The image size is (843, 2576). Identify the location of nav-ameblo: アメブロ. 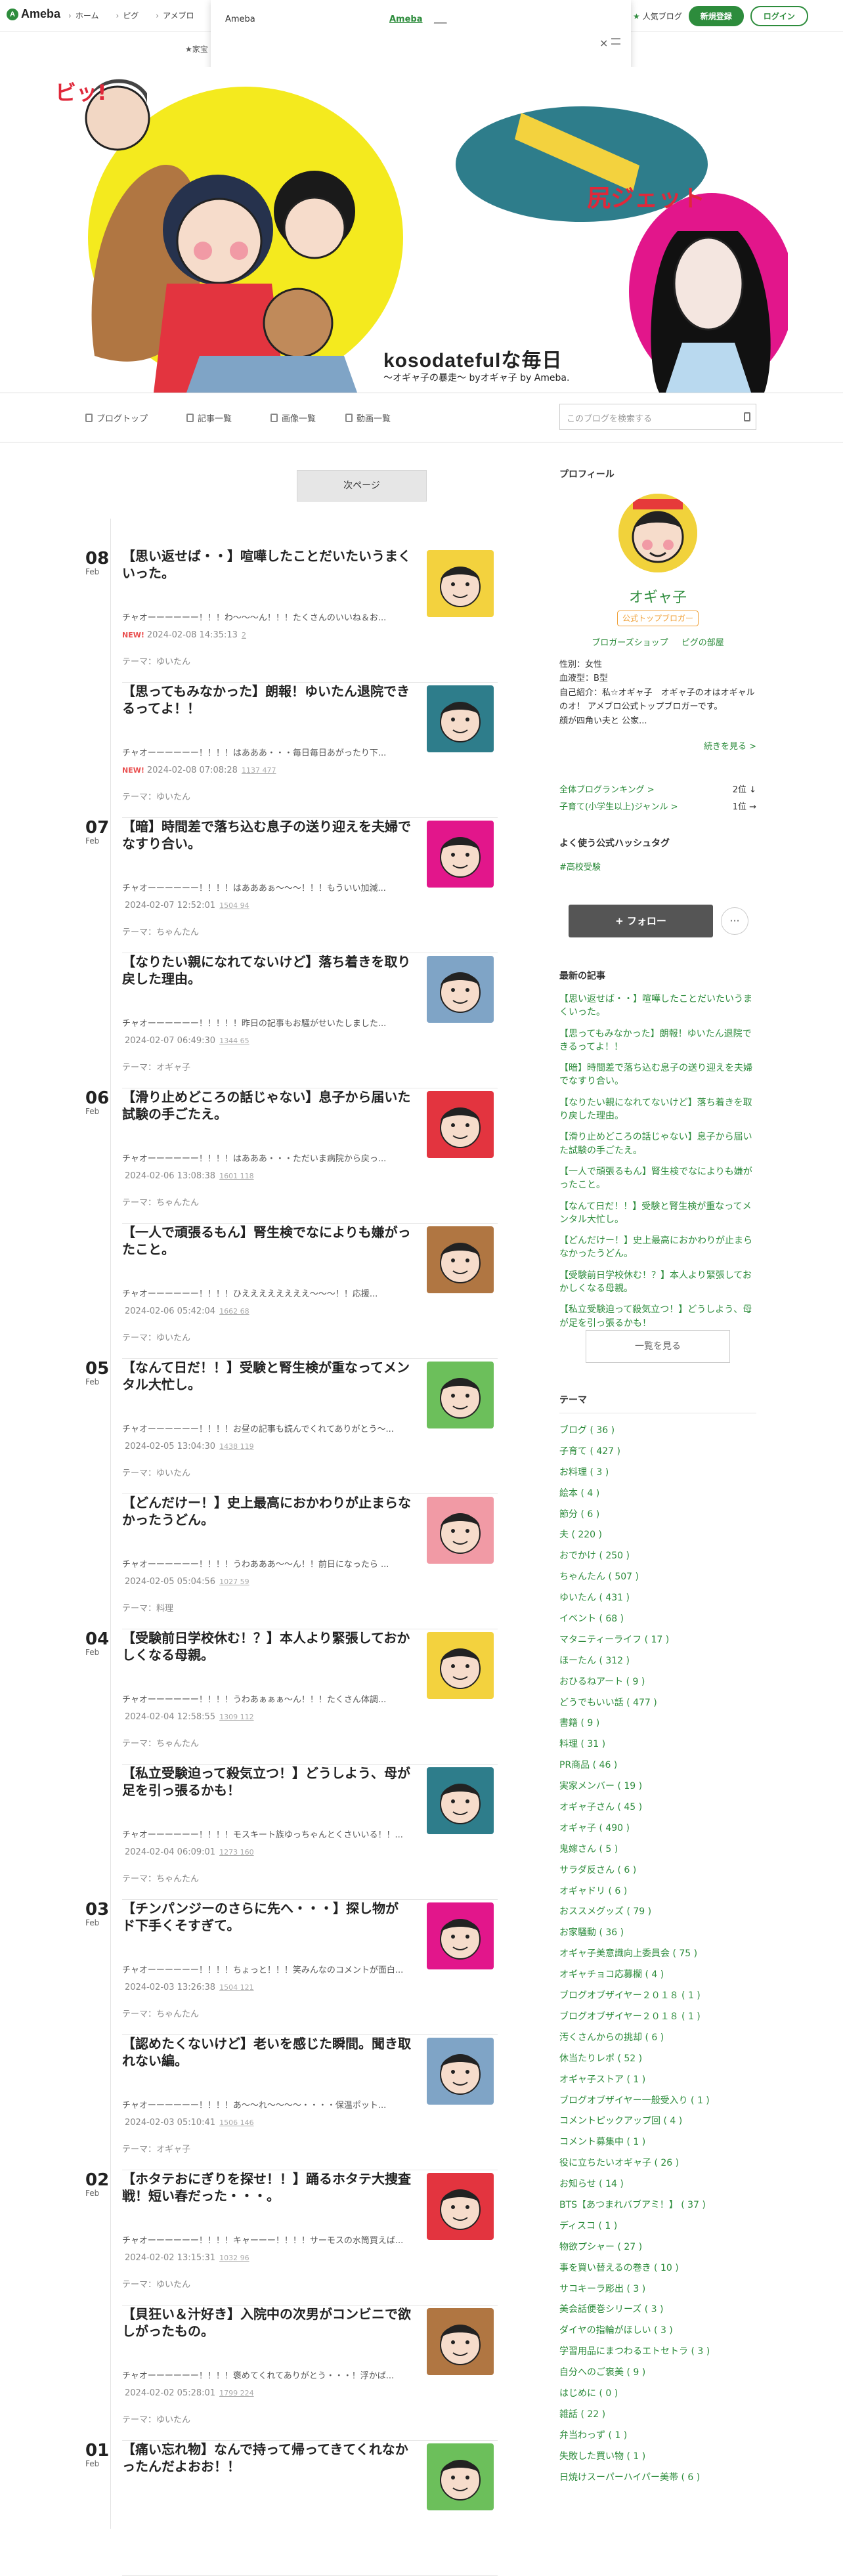
(175, 15).